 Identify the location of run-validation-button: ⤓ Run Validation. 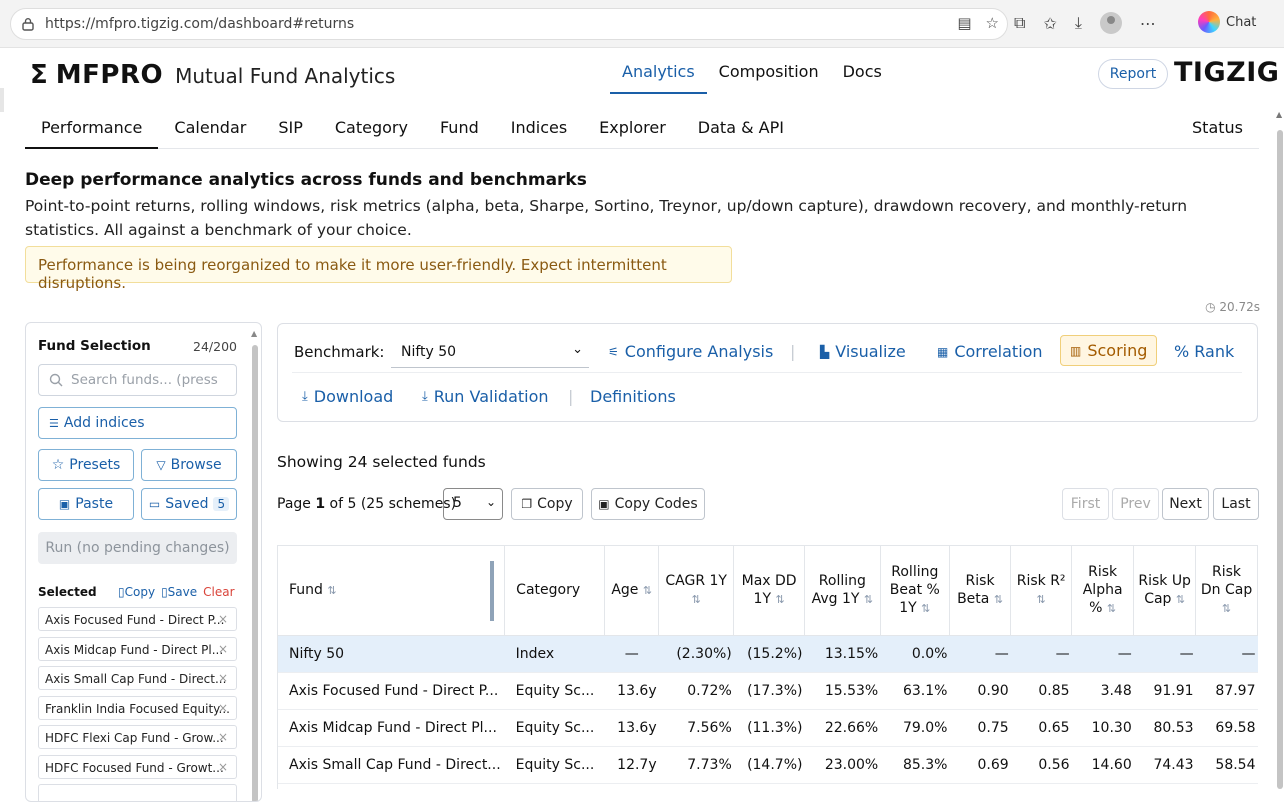
(485, 396).